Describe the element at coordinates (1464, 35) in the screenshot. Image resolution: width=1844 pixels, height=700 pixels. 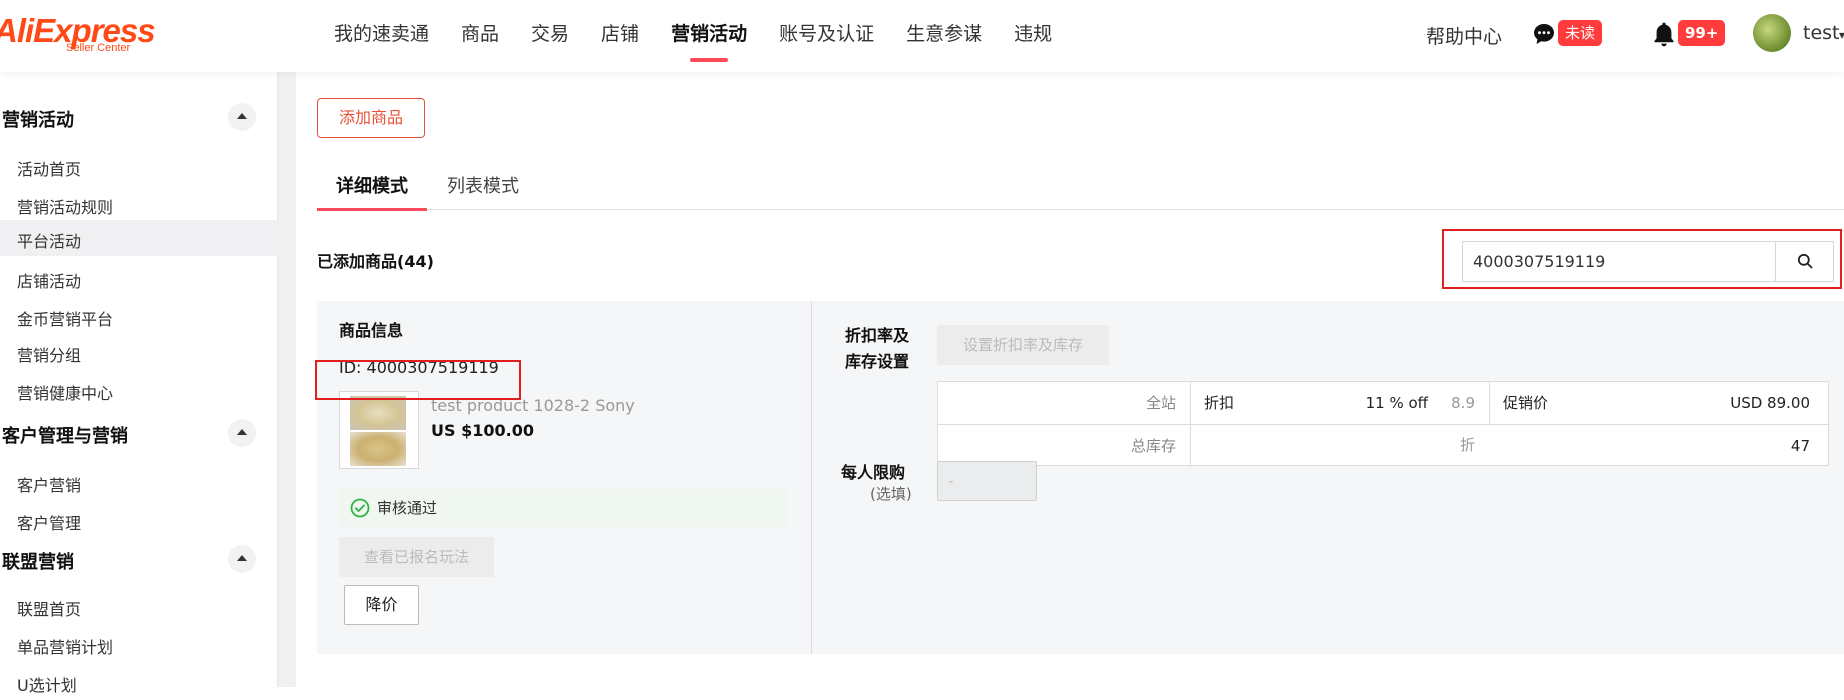
I see `help-center-link: 帮助中心` at that location.